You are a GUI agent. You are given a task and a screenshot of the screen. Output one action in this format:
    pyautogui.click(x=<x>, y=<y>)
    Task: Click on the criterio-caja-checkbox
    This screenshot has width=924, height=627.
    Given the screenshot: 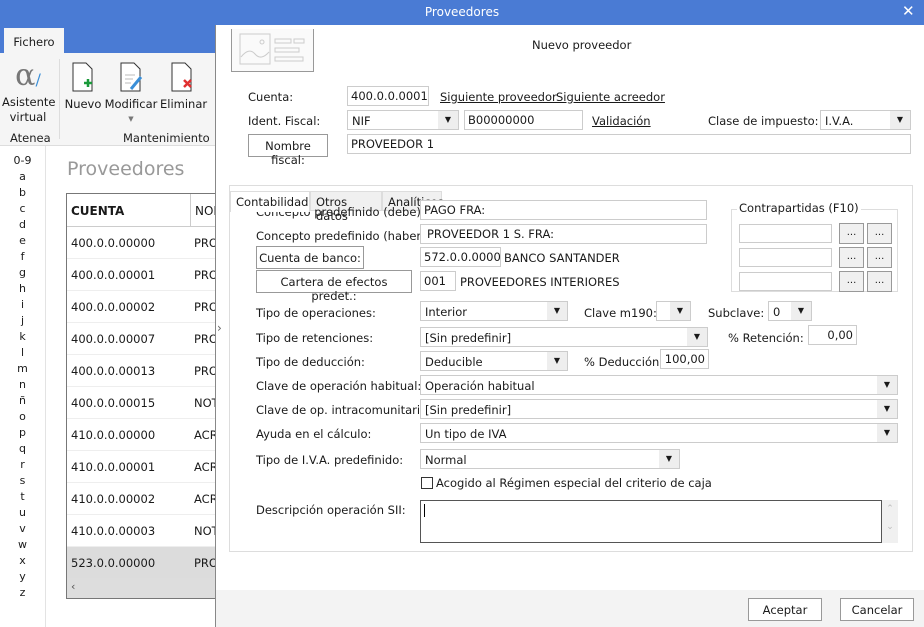 What is the action you would take?
    pyautogui.click(x=427, y=483)
    